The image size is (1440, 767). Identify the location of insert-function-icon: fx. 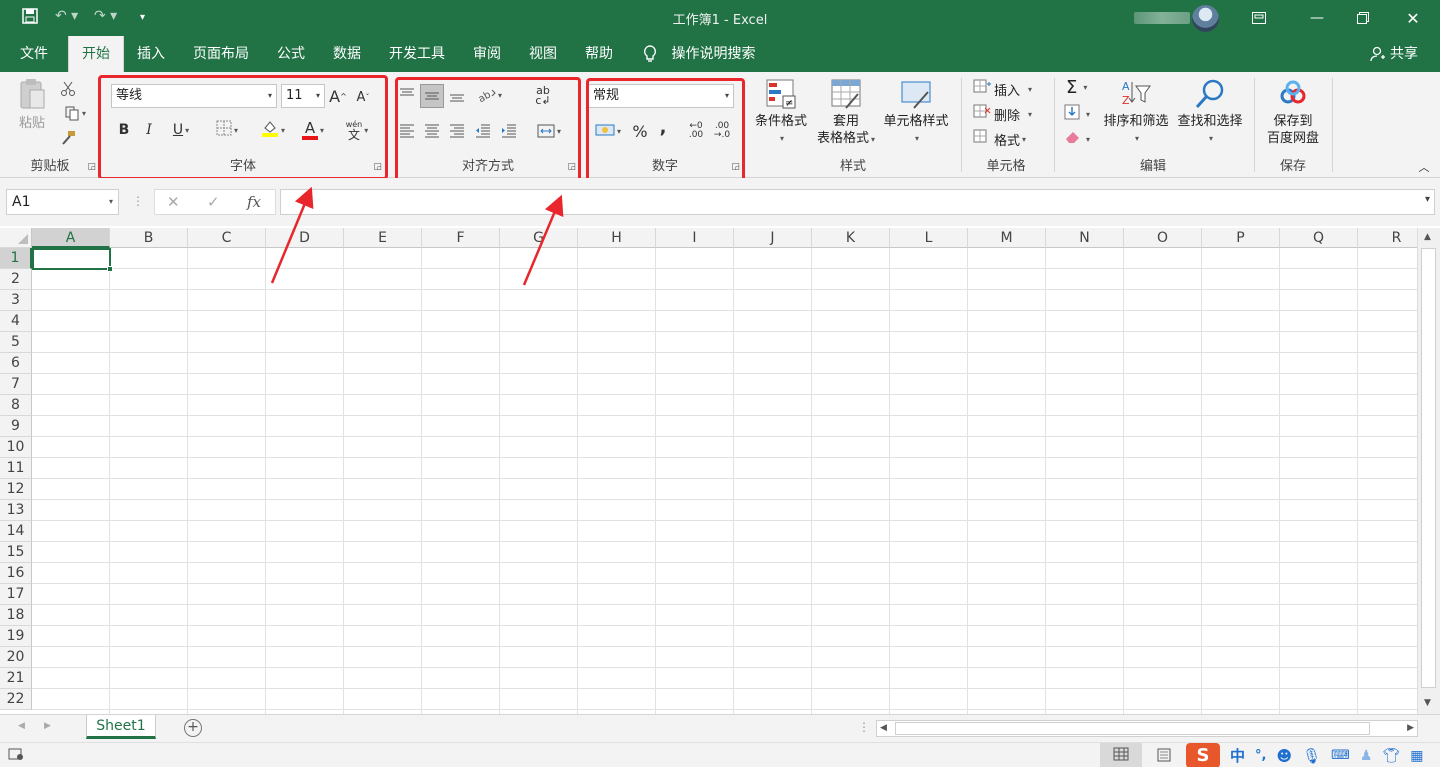
(254, 202).